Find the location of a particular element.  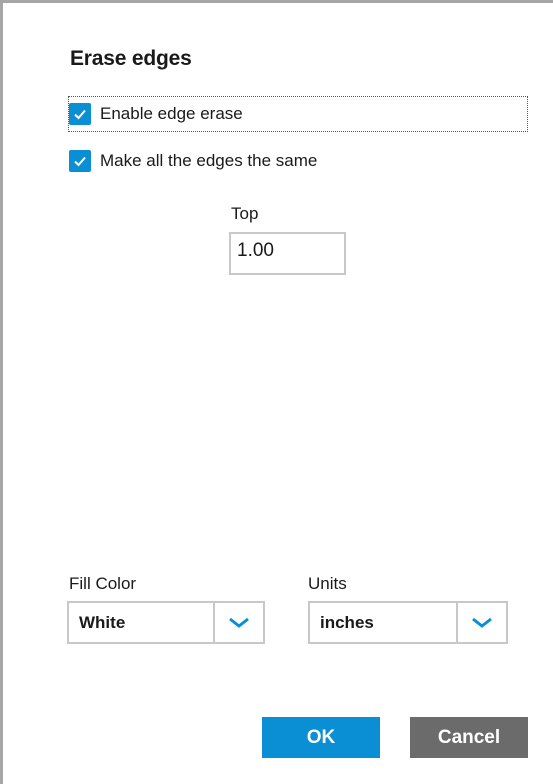

top-input: 1.00 is located at coordinates (287, 253).